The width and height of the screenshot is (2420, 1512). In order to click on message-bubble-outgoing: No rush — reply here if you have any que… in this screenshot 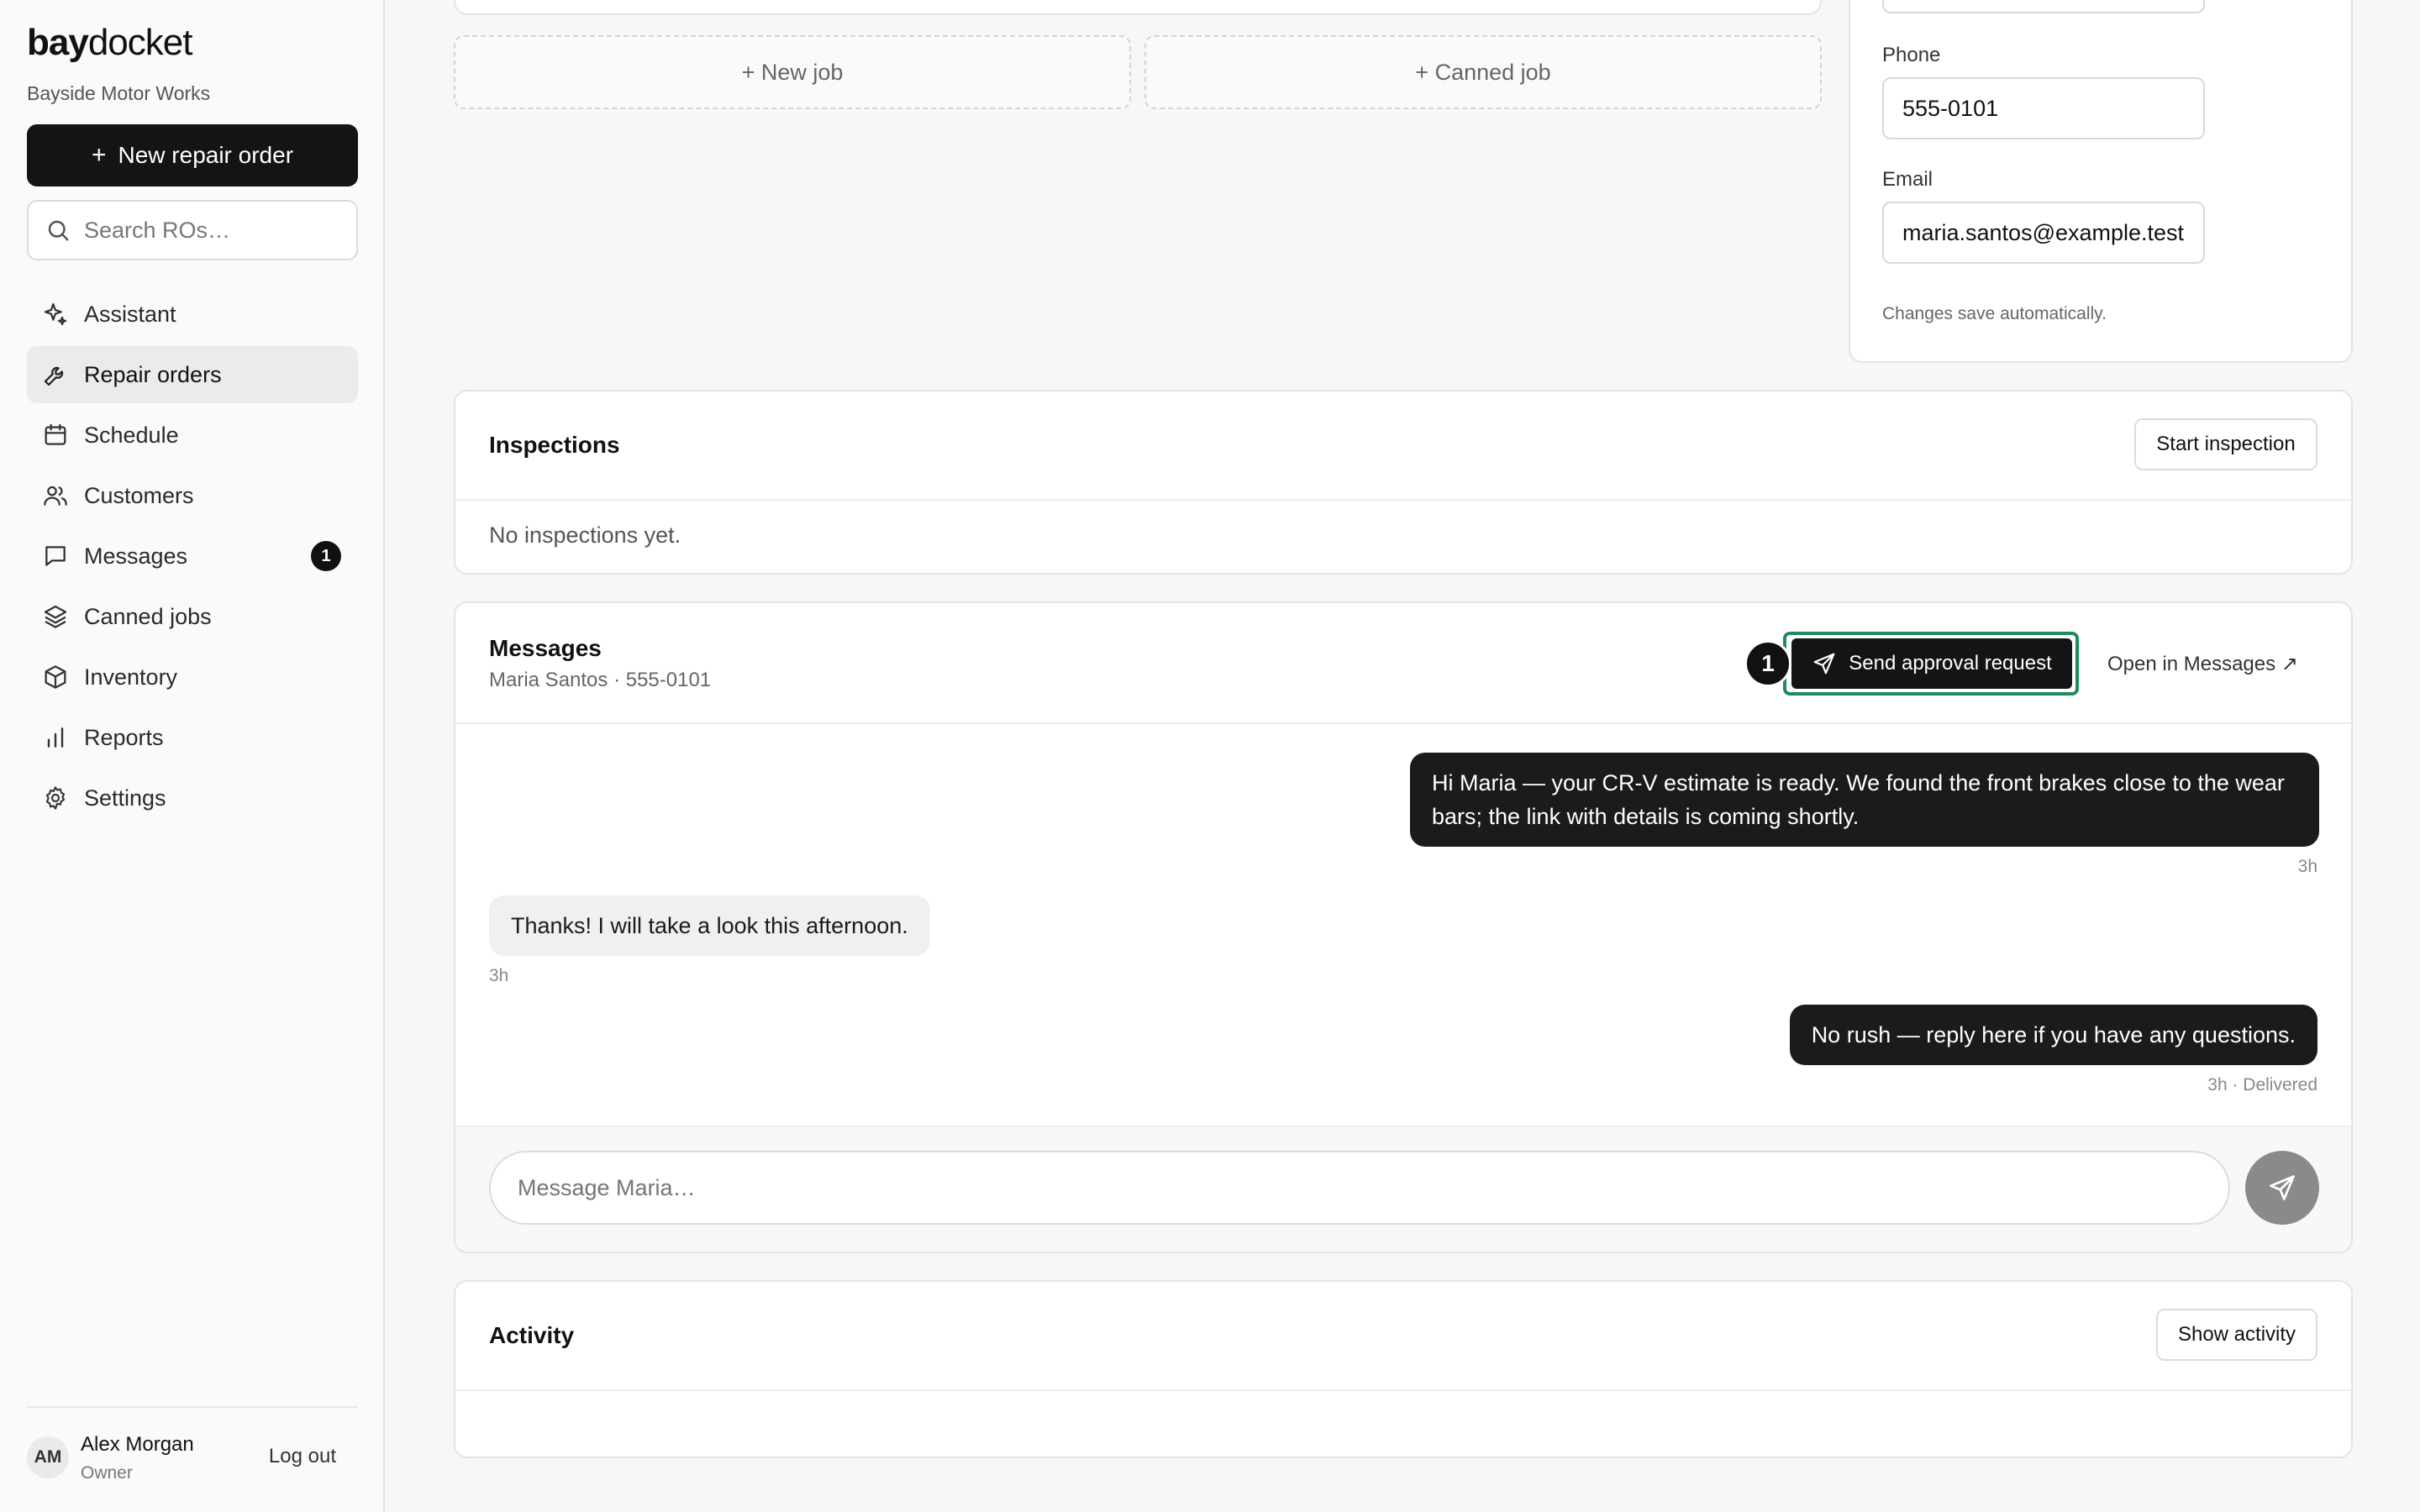, I will do `click(2053, 1035)`.